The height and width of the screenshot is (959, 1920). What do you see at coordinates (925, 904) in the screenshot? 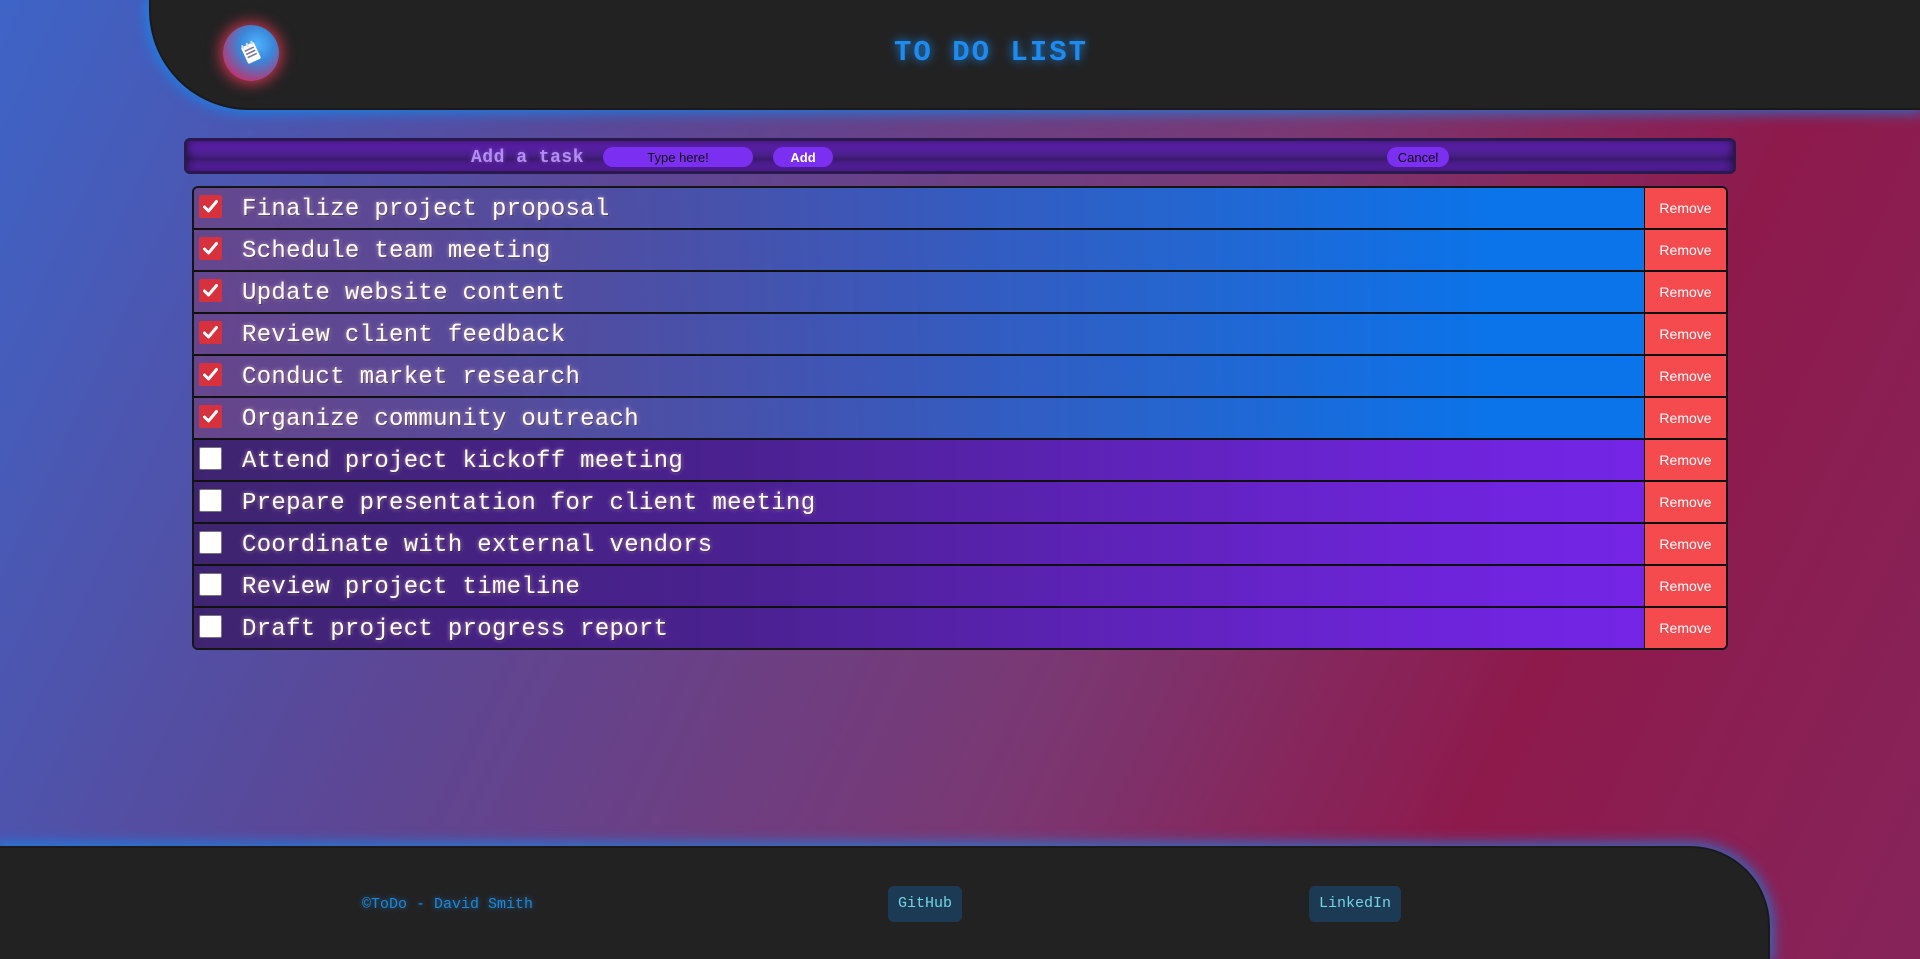
I see `github-link: GitHub` at bounding box center [925, 904].